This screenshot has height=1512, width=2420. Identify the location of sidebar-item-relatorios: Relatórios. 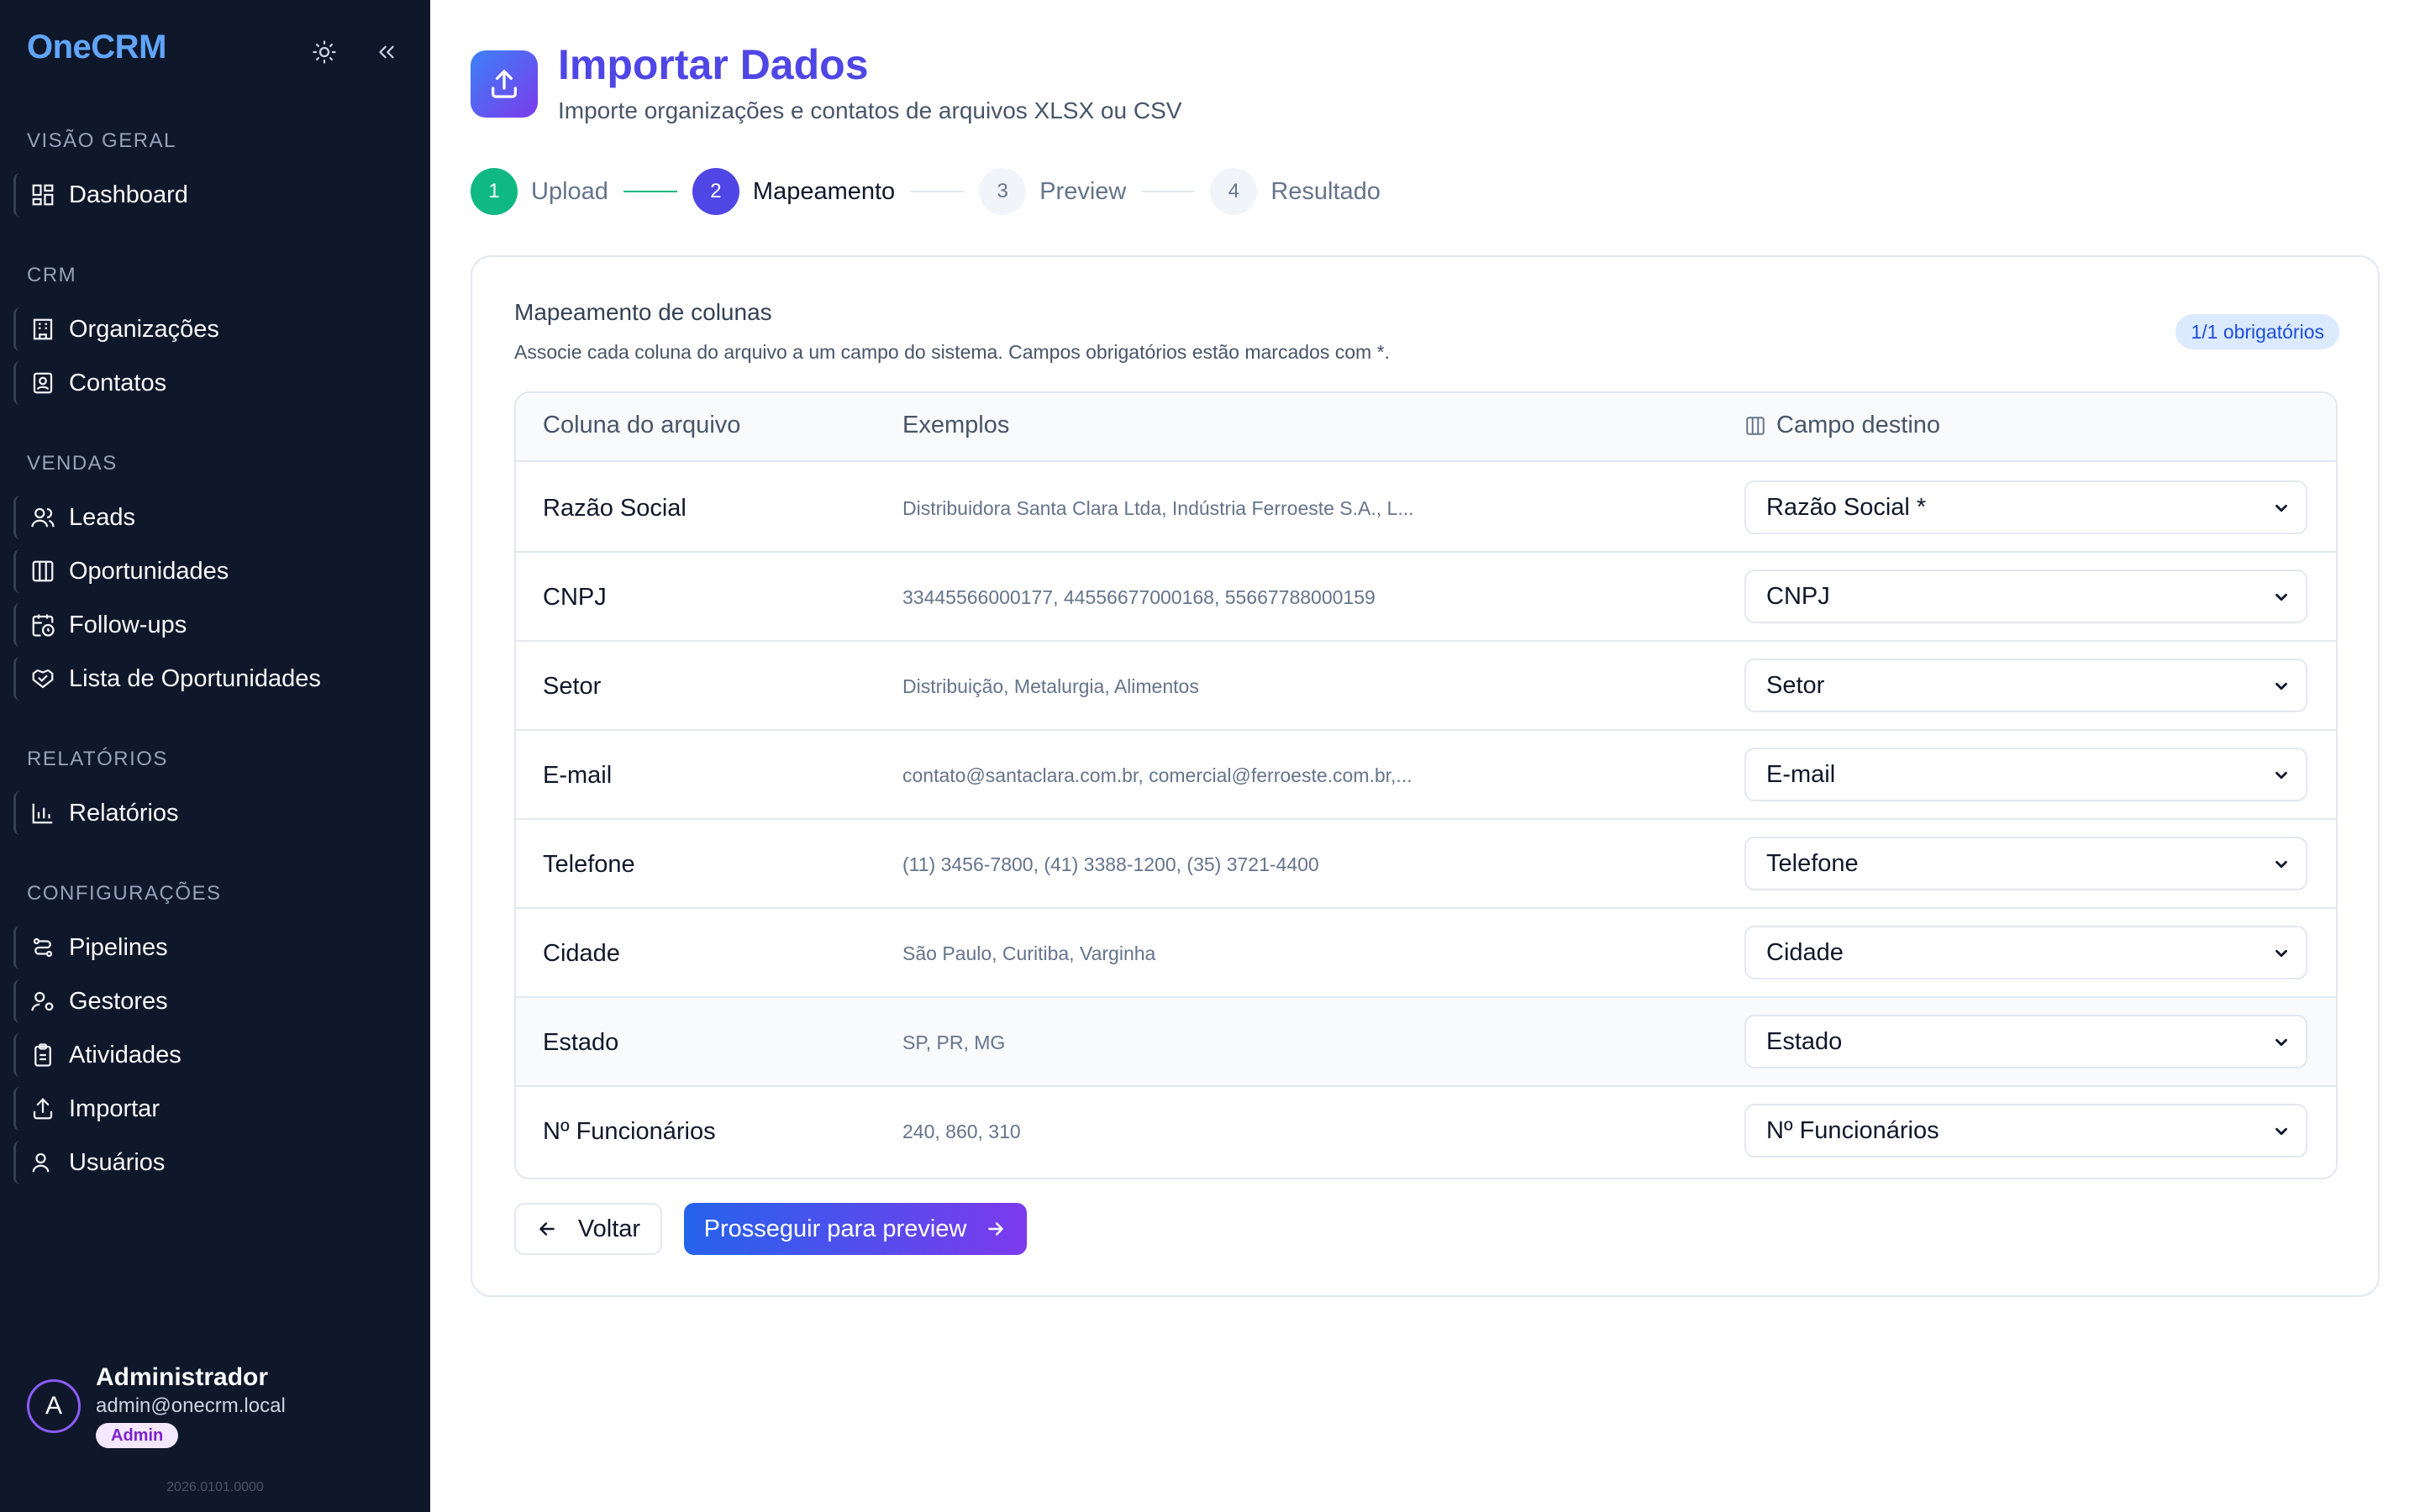
(215, 813).